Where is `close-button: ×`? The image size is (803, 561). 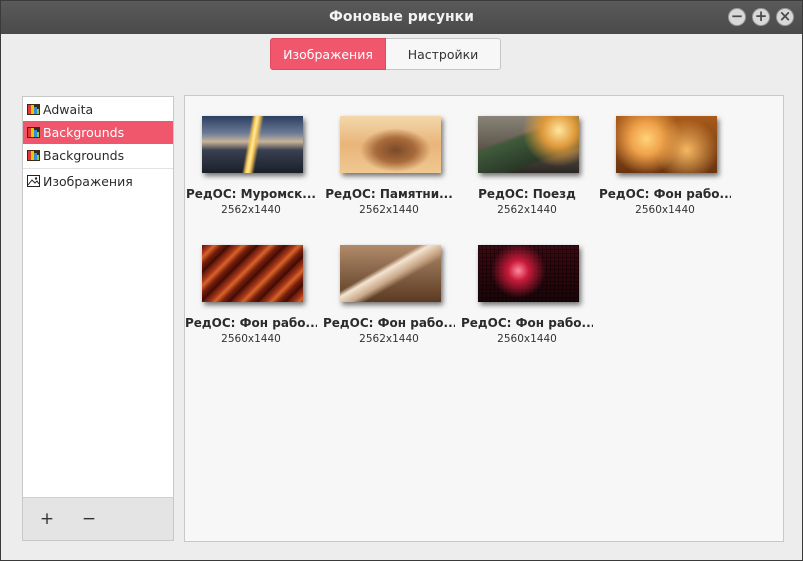 close-button: × is located at coordinates (785, 17).